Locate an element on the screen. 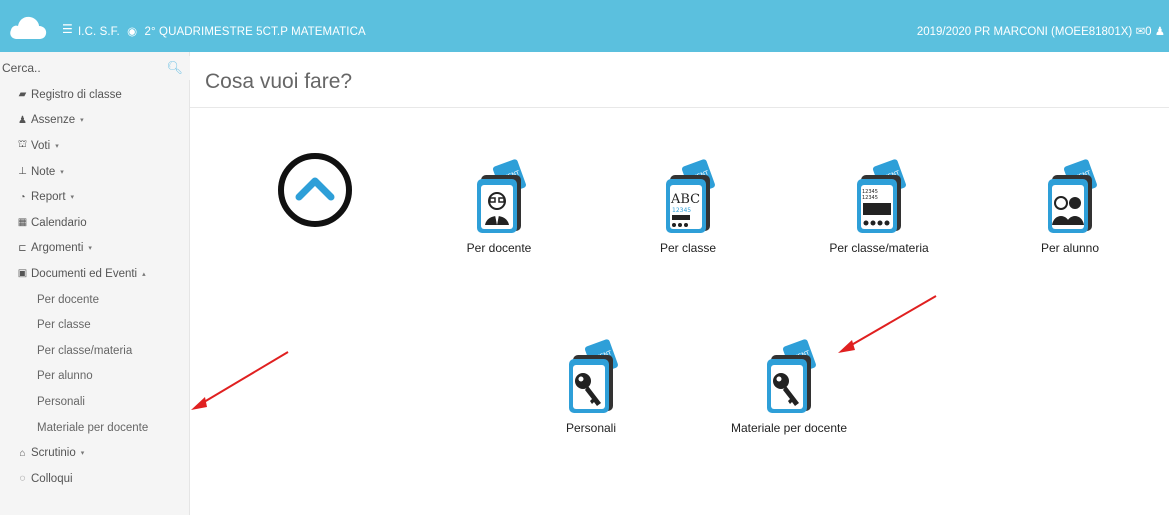 The image size is (1169, 515). school-label: I.C. S.F. is located at coordinates (99, 32).